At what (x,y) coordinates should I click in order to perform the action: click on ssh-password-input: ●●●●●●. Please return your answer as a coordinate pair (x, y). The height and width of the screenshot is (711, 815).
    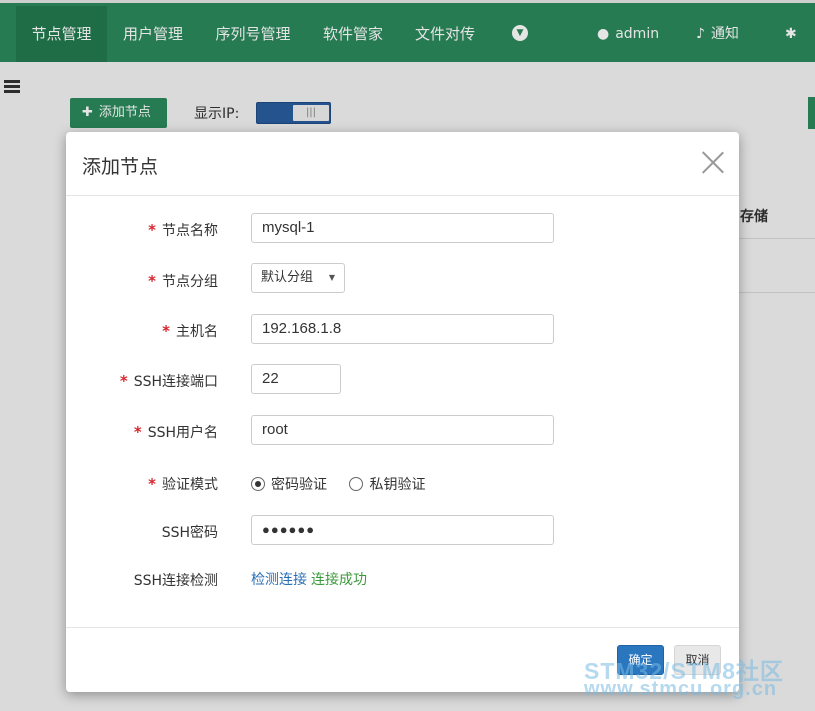
    Looking at the image, I should click on (402, 530).